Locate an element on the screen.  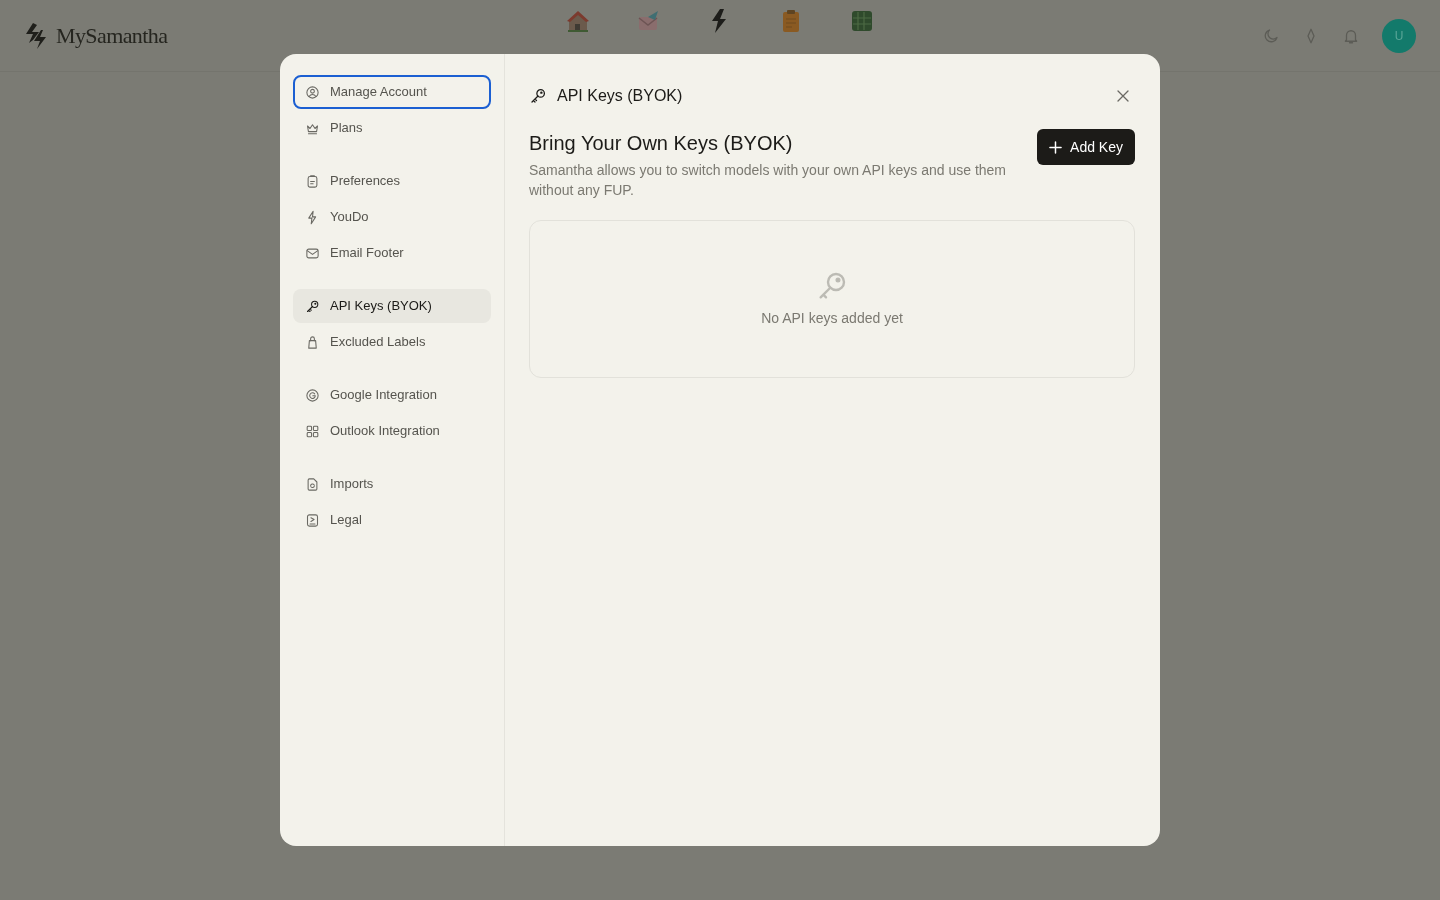
clipboard-icon is located at coordinates (312, 181).